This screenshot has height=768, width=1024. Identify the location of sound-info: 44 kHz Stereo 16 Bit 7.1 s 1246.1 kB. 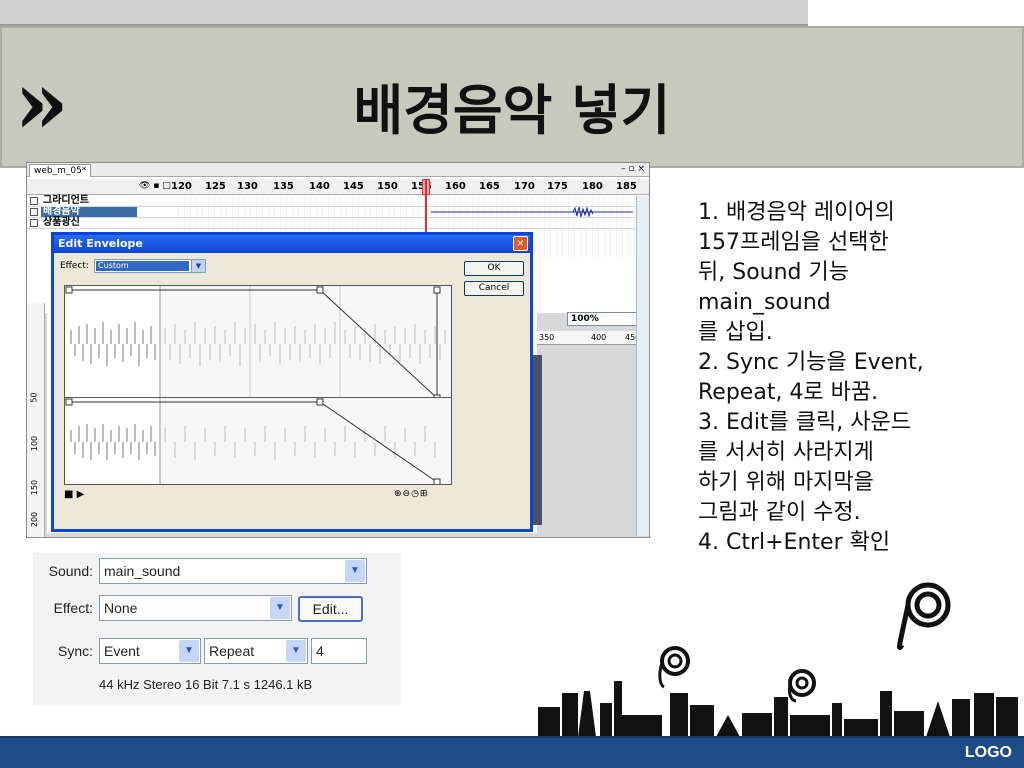
(206, 684).